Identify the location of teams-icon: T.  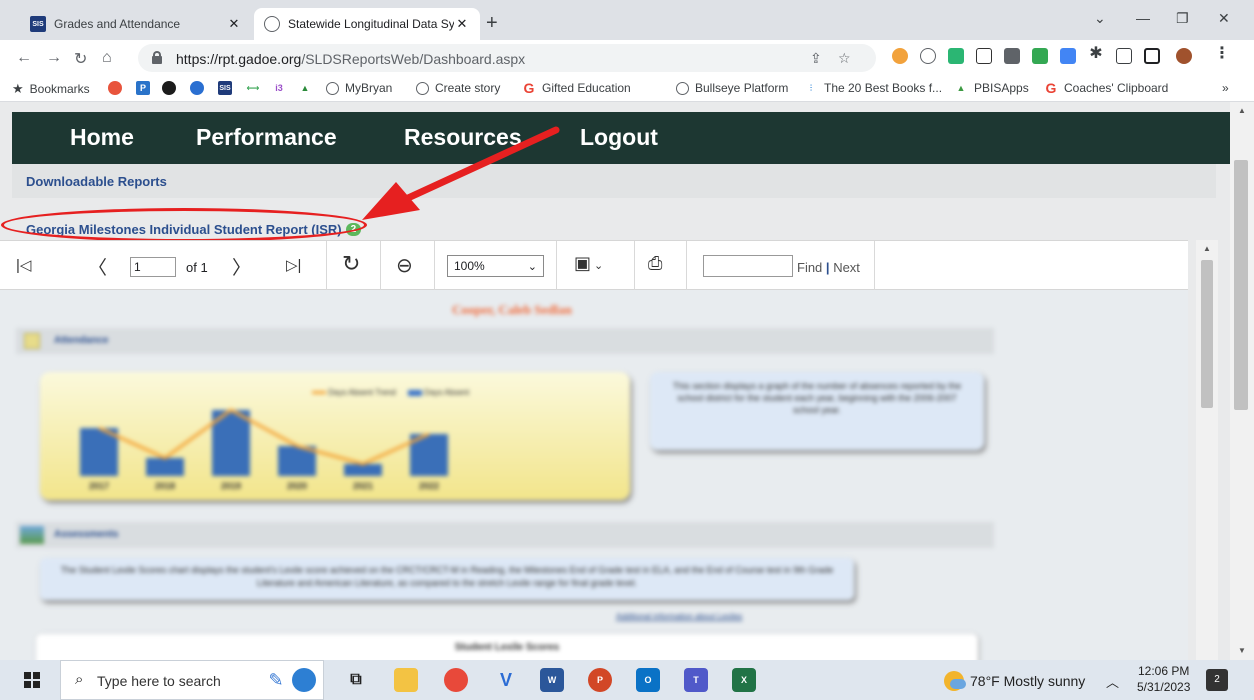
(696, 680).